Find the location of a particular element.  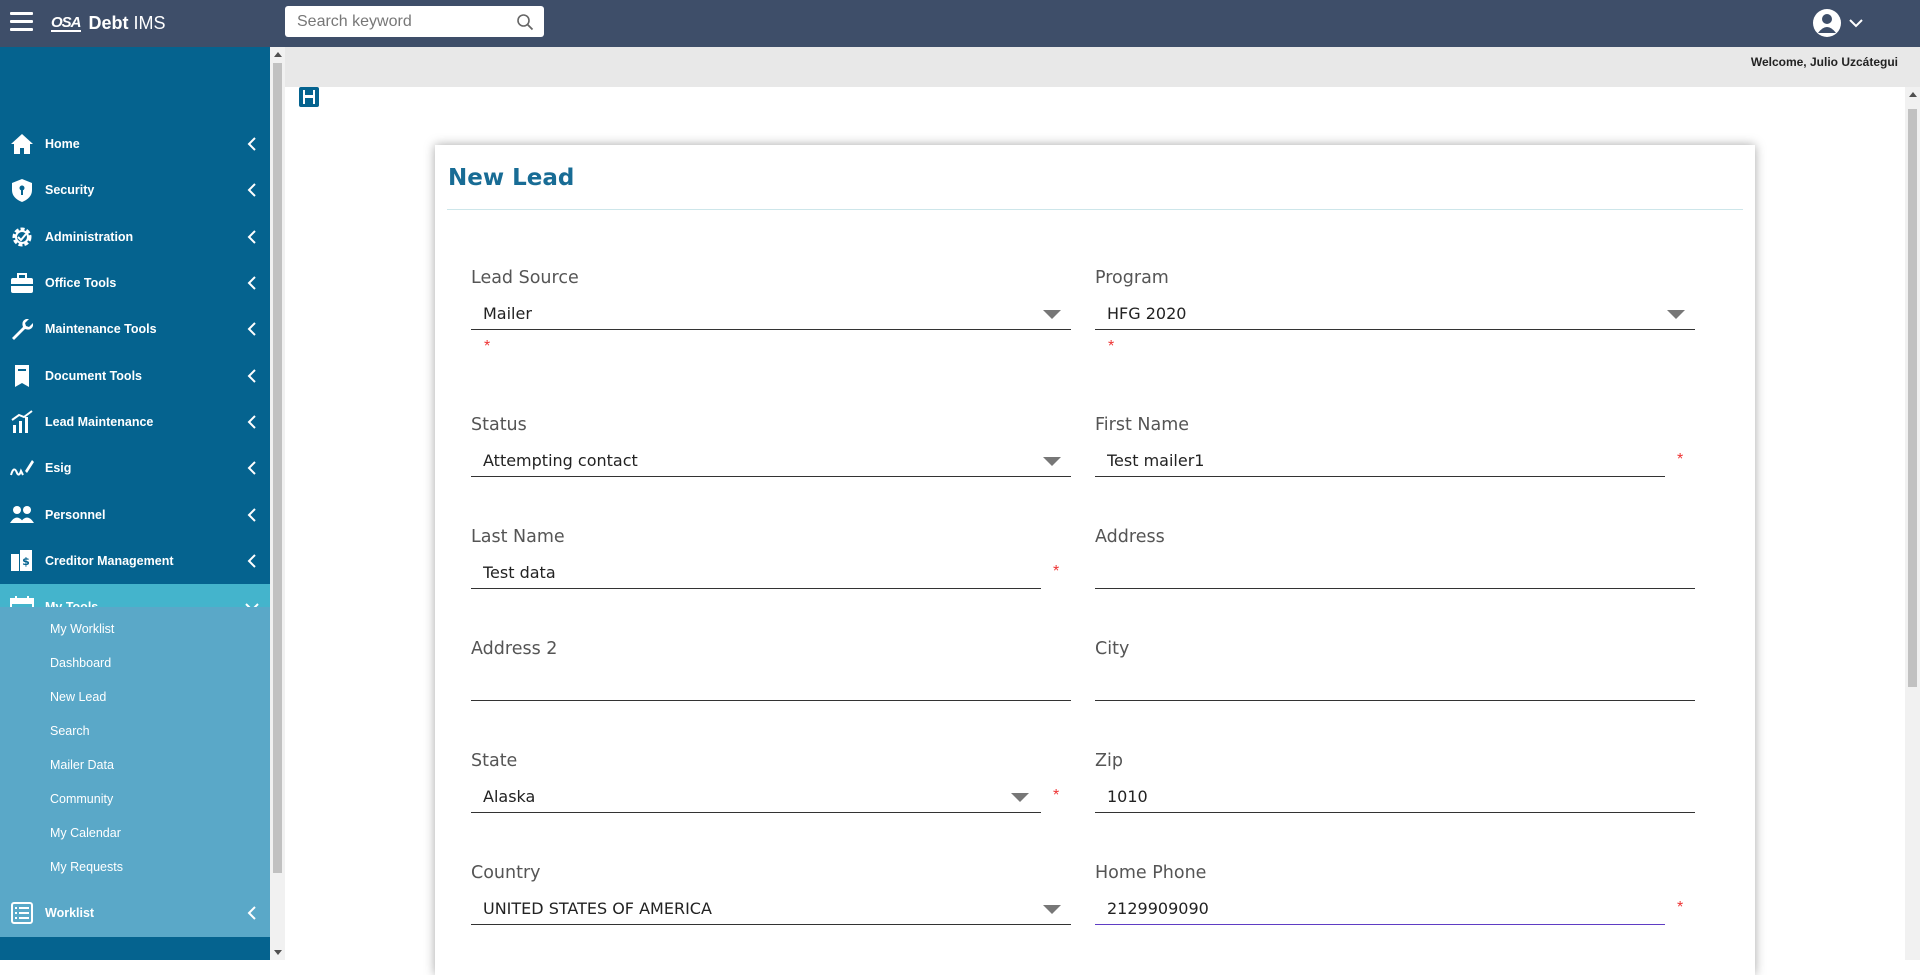

sidebar-item-document-tools: Document Tools is located at coordinates (135, 376).